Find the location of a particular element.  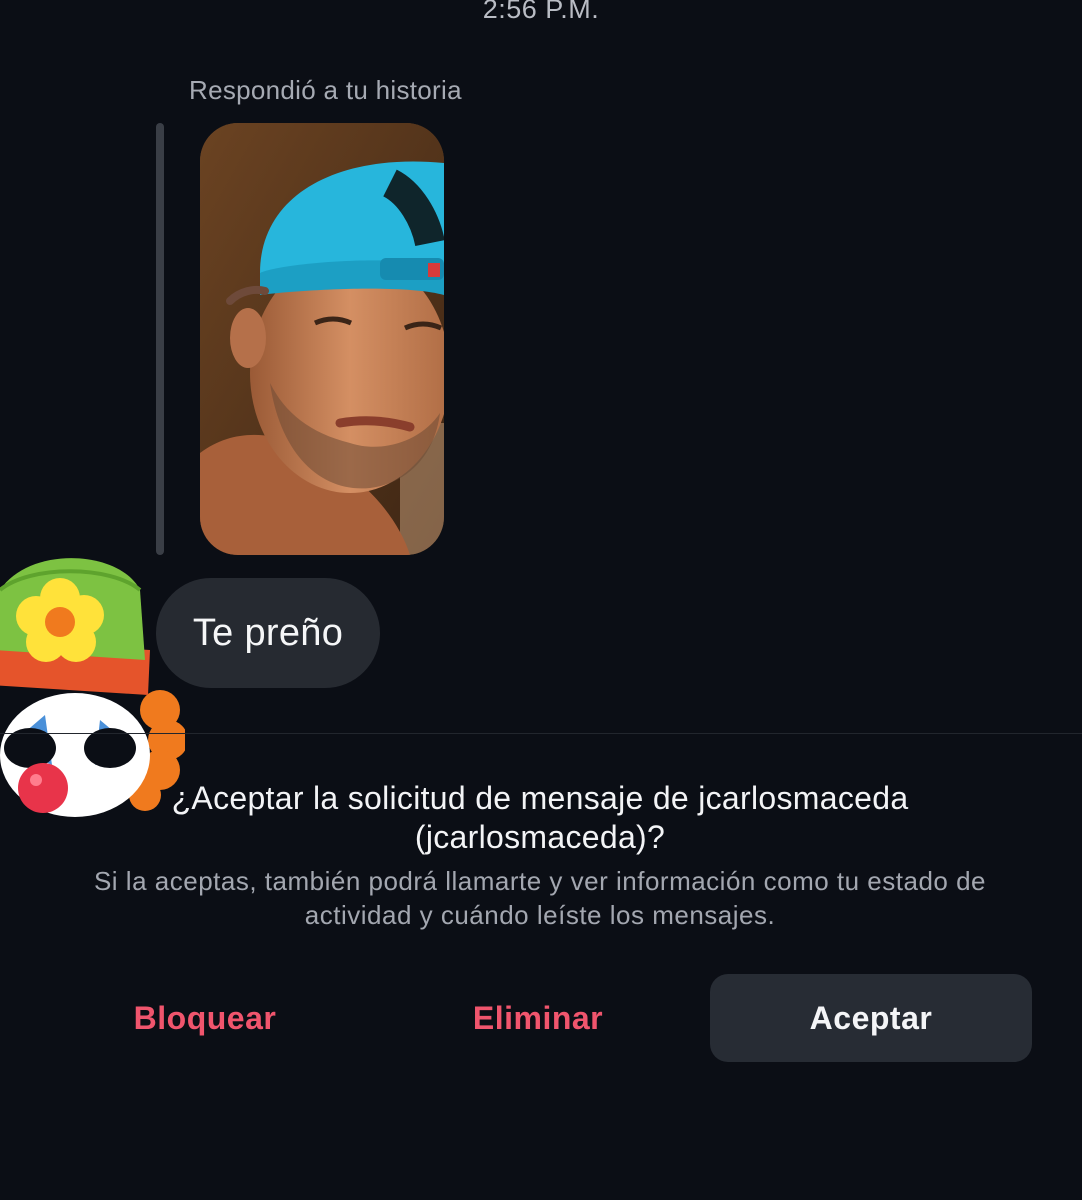

story-reply-label: Respondió a tu historia is located at coordinates (325, 90).